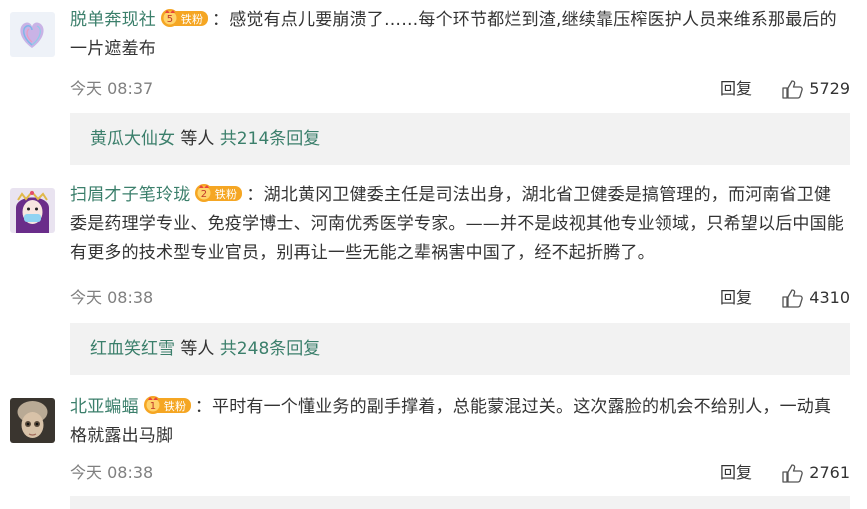 This screenshot has width=867, height=509. I want to click on reply-thread-summary-partial, so click(460, 502).